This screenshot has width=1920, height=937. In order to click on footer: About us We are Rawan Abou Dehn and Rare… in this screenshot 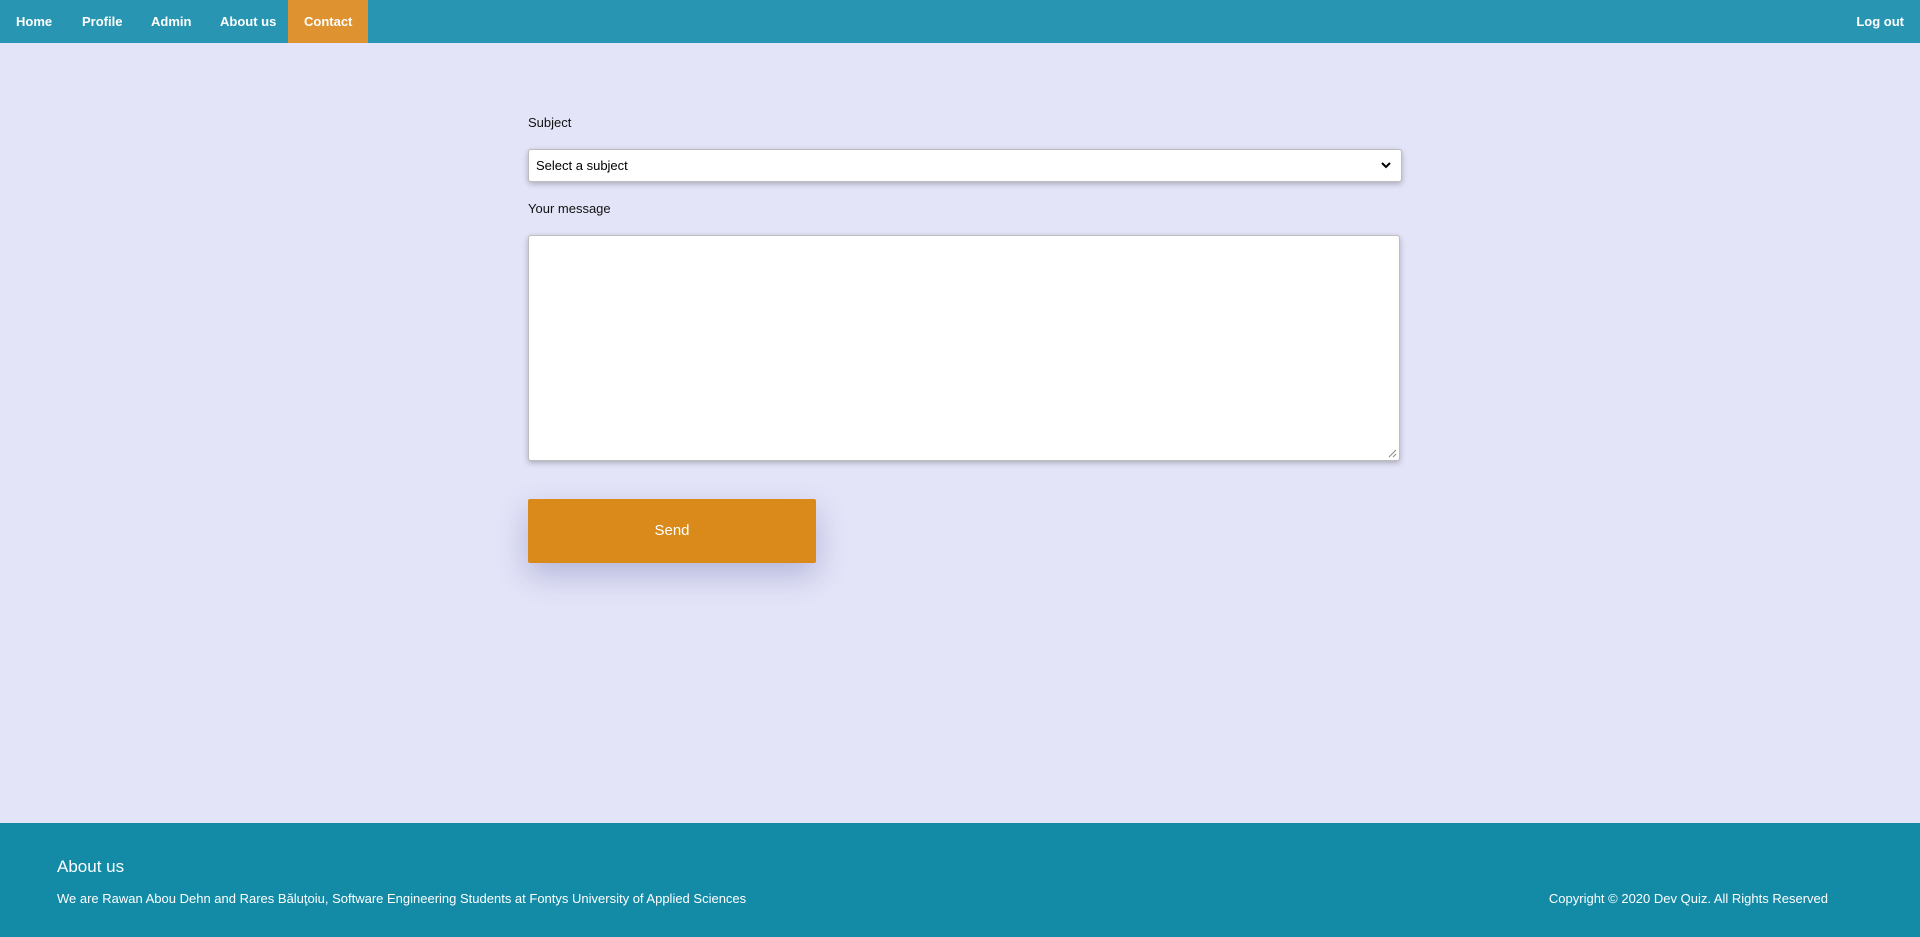, I will do `click(960, 880)`.